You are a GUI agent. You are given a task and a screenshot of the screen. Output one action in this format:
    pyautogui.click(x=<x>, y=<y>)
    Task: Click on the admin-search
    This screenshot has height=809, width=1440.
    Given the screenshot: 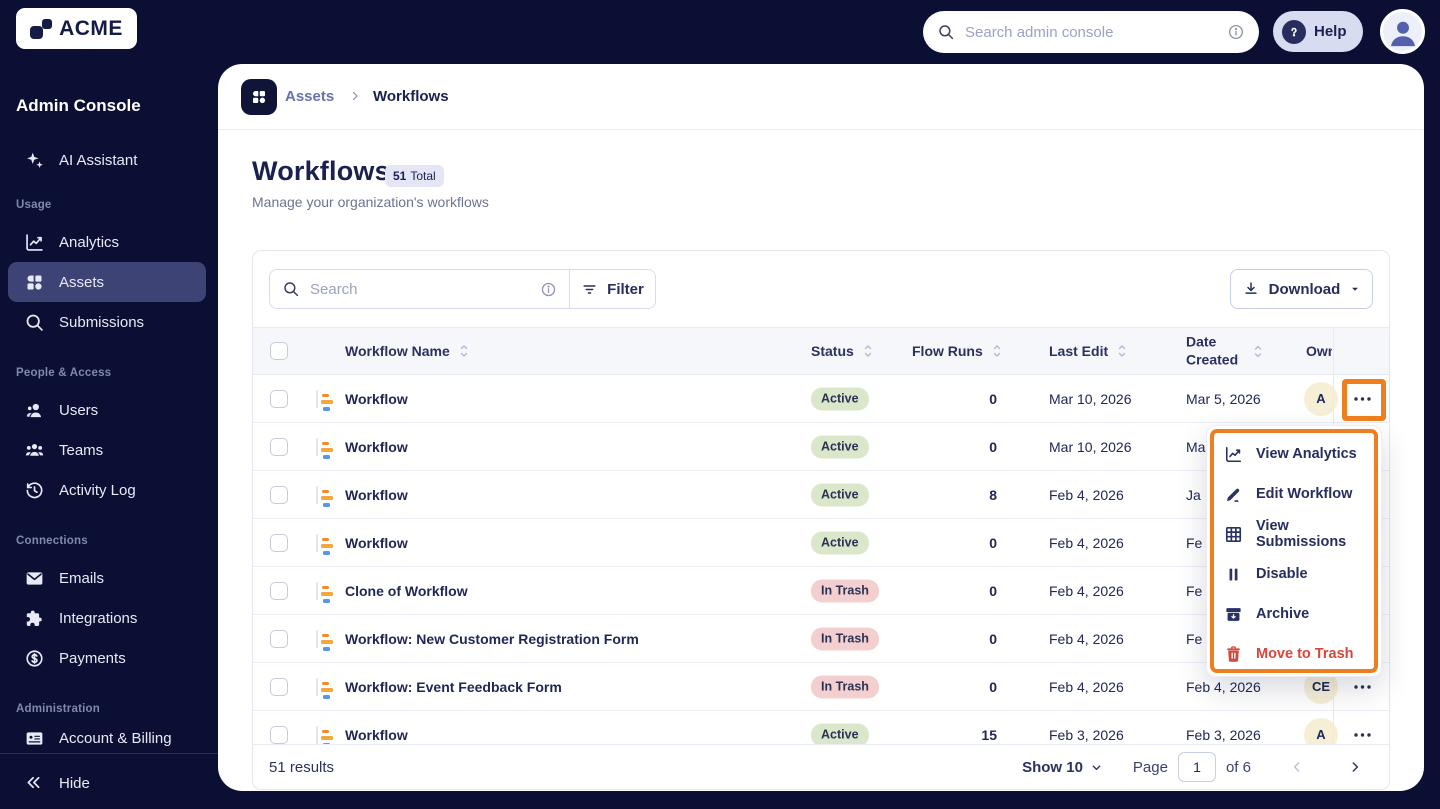 What is the action you would take?
    pyautogui.click(x=1091, y=32)
    